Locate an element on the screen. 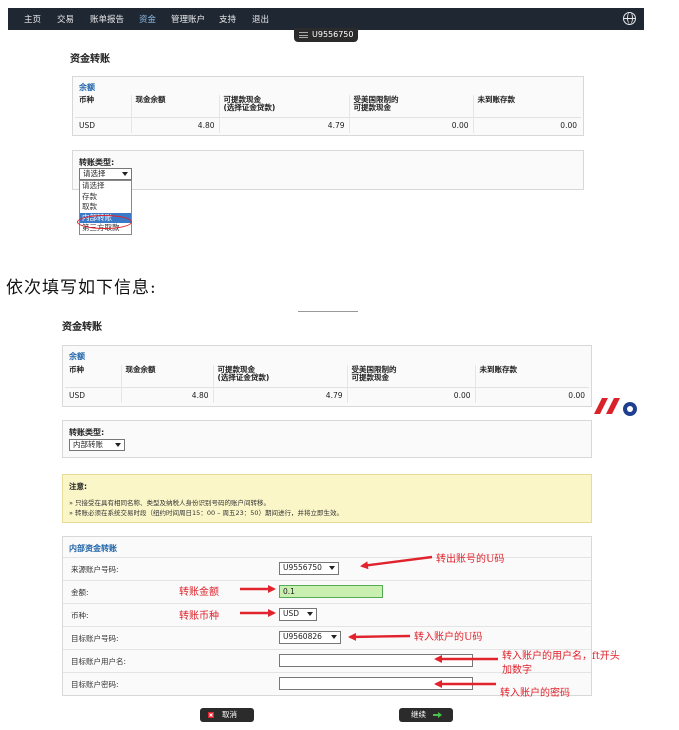 This screenshot has height=730, width=679. continue-button-label: 继续 is located at coordinates (418, 714).